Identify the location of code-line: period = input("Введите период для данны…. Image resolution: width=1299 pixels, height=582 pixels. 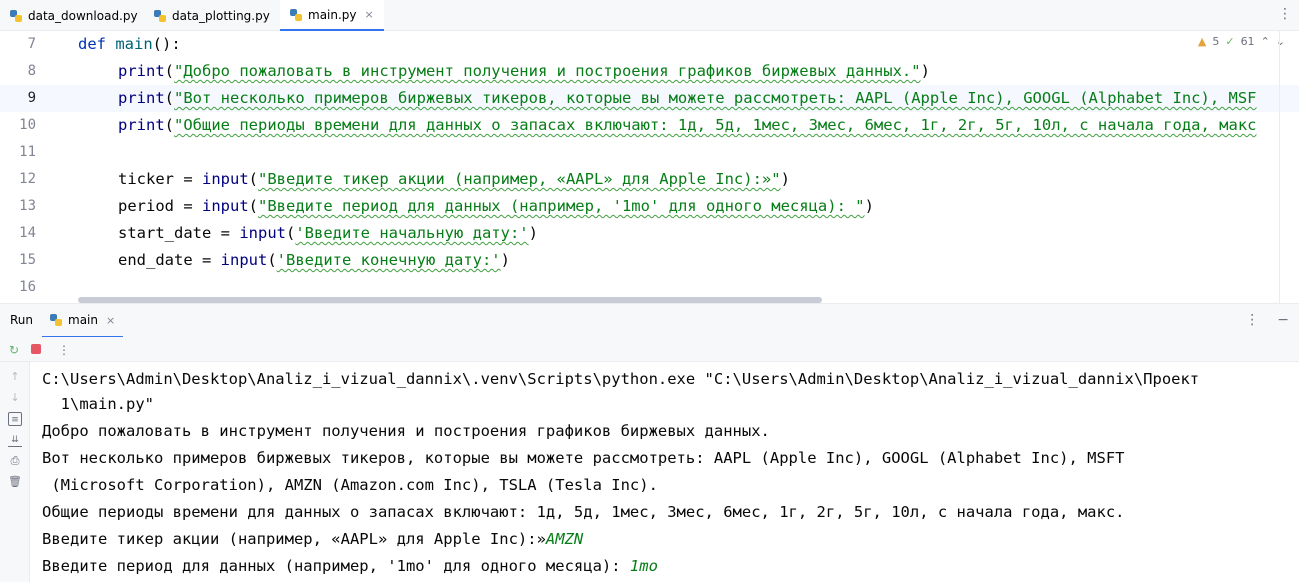
(496, 206).